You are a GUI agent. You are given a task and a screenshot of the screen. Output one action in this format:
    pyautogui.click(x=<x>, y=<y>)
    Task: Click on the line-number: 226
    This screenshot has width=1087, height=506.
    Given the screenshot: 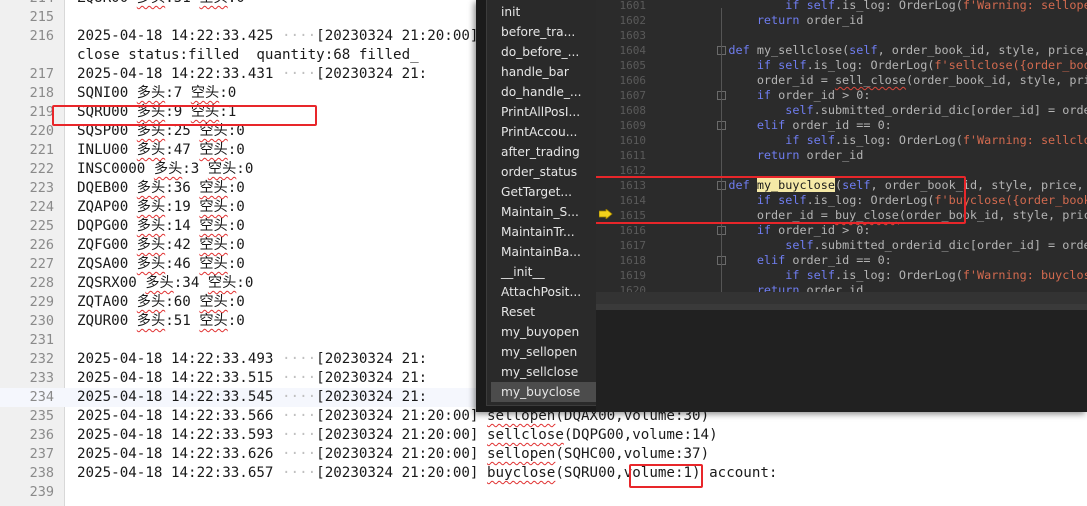 What is the action you would take?
    pyautogui.click(x=41, y=245)
    